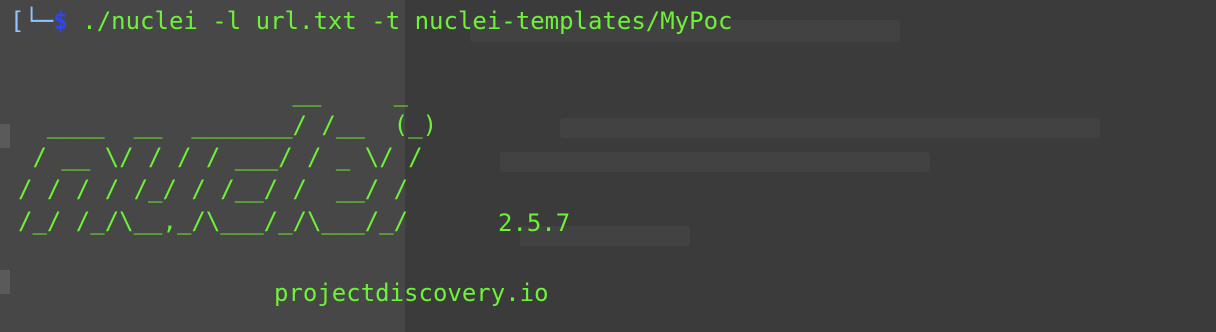  What do you see at coordinates (213, 93) in the screenshot?
I see `banner-line: __ _` at bounding box center [213, 93].